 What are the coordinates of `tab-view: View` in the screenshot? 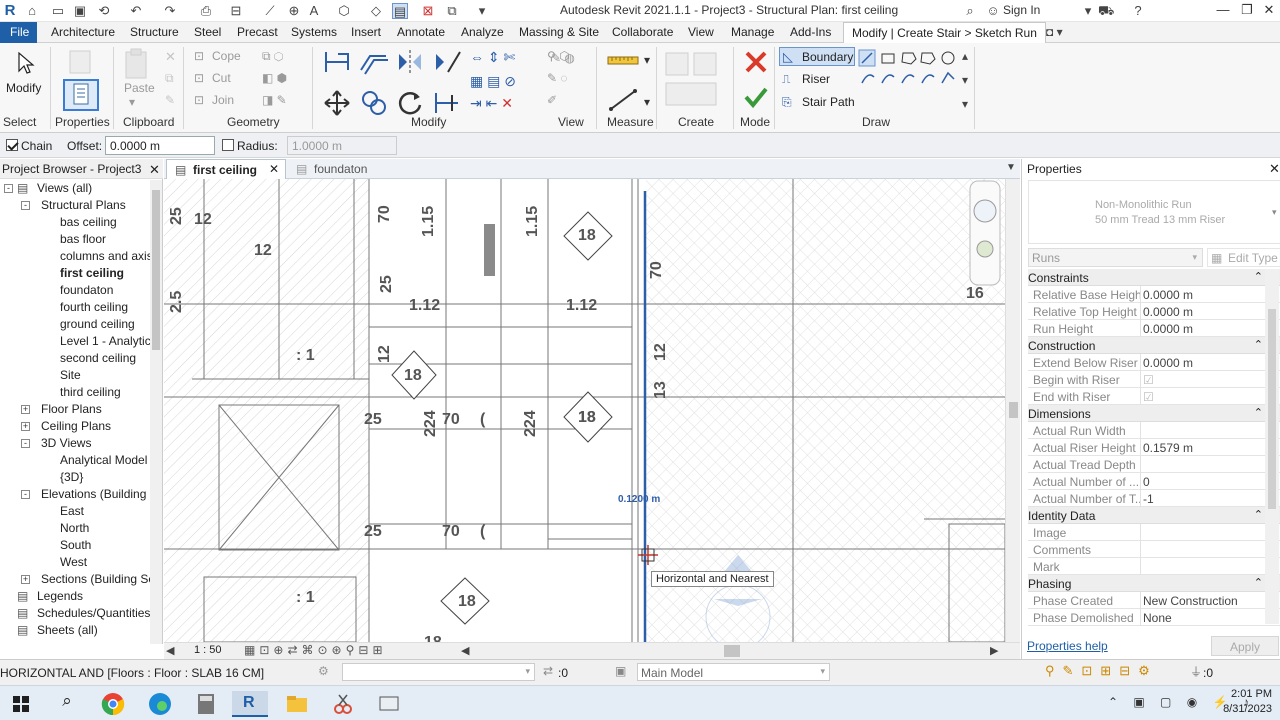 It's located at (701, 32).